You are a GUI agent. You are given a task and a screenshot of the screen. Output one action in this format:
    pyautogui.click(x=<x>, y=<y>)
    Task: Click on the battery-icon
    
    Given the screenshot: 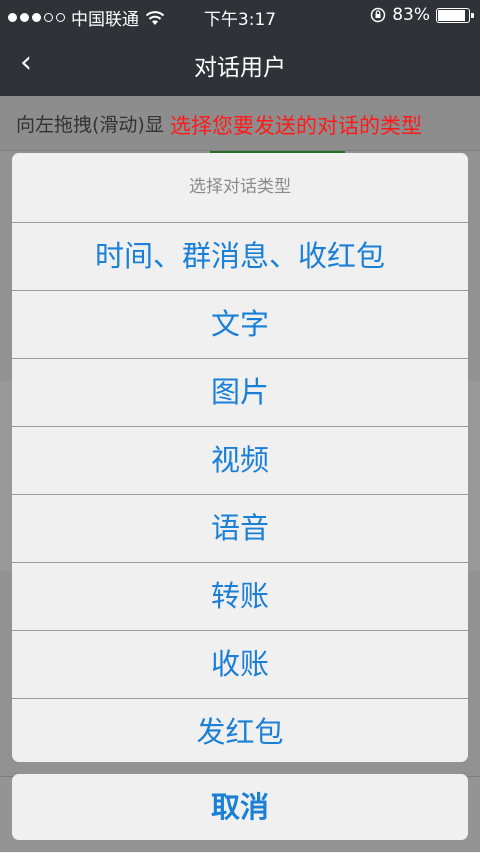 What is the action you would take?
    pyautogui.click(x=455, y=15)
    